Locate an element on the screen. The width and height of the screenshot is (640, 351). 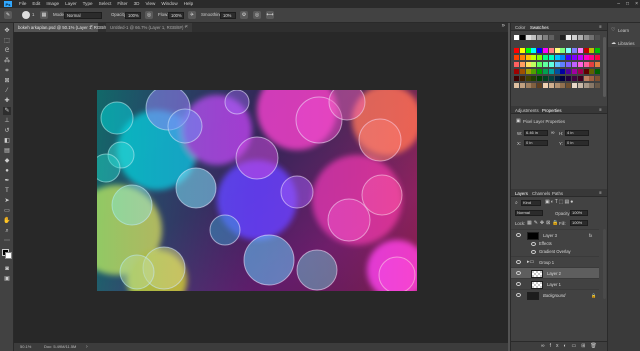
libraries-panel-button: Libraries is located at coordinates (626, 43).